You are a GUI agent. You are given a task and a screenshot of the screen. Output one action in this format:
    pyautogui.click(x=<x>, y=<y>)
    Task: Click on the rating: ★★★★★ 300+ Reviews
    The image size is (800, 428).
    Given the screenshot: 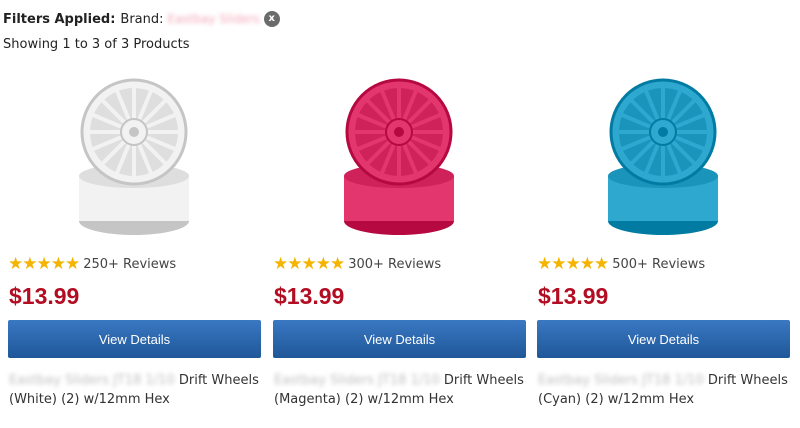 What is the action you would take?
    pyautogui.click(x=357, y=264)
    